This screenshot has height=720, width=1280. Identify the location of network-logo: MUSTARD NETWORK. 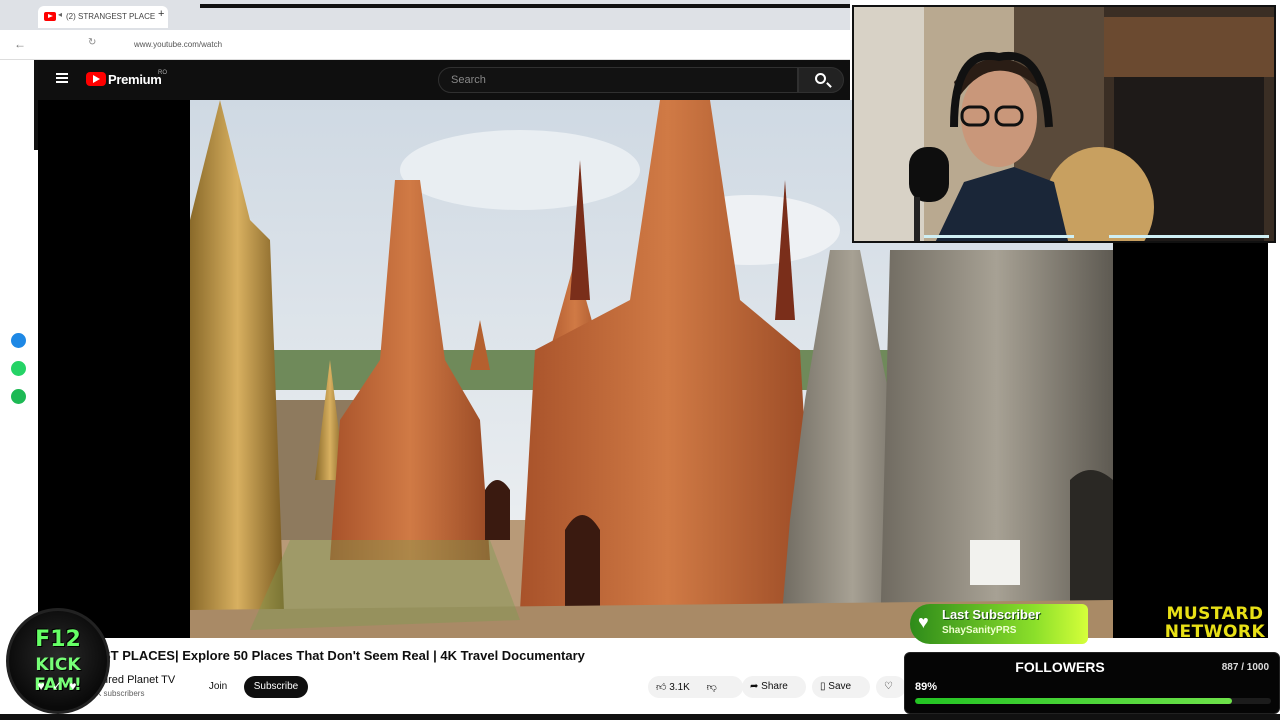
(1215, 624).